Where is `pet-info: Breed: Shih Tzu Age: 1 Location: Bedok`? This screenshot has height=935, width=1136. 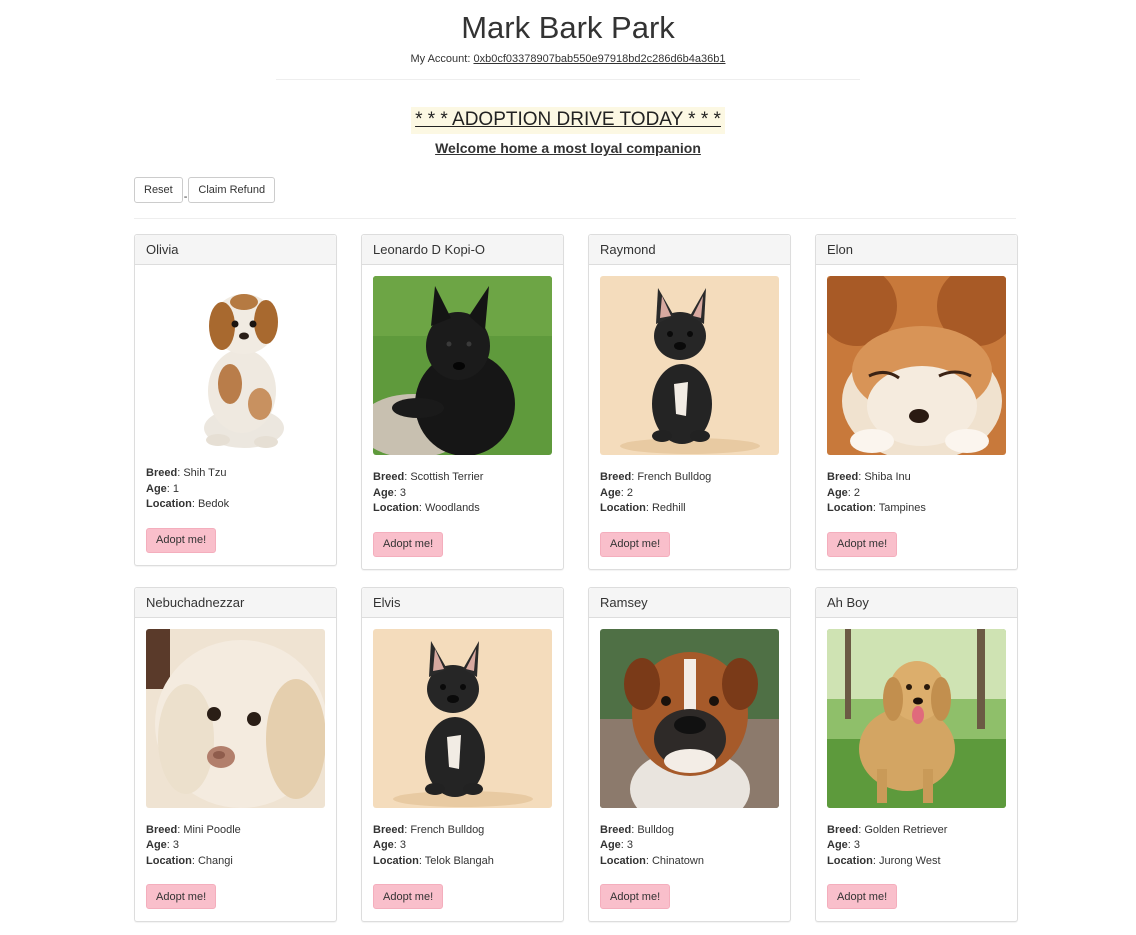
pet-info: Breed: Shih Tzu Age: 1 Location: Bedok is located at coordinates (188, 488).